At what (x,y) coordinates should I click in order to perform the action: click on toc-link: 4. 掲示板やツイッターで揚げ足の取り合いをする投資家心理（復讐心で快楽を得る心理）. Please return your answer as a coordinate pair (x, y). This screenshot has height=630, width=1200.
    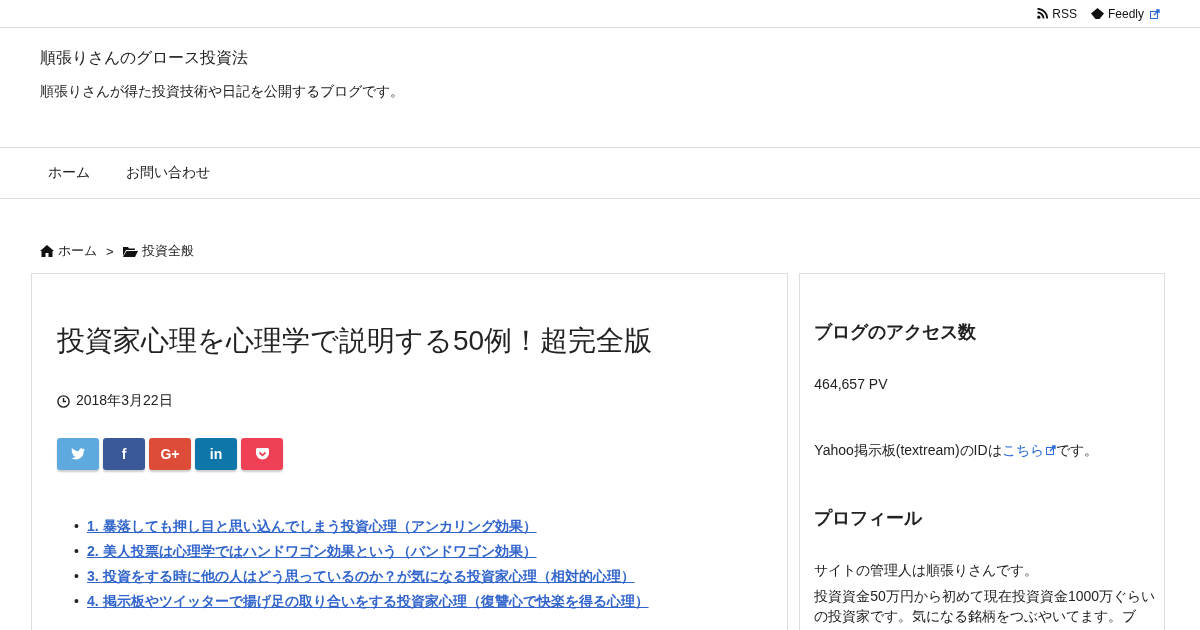
    Looking at the image, I should click on (368, 601).